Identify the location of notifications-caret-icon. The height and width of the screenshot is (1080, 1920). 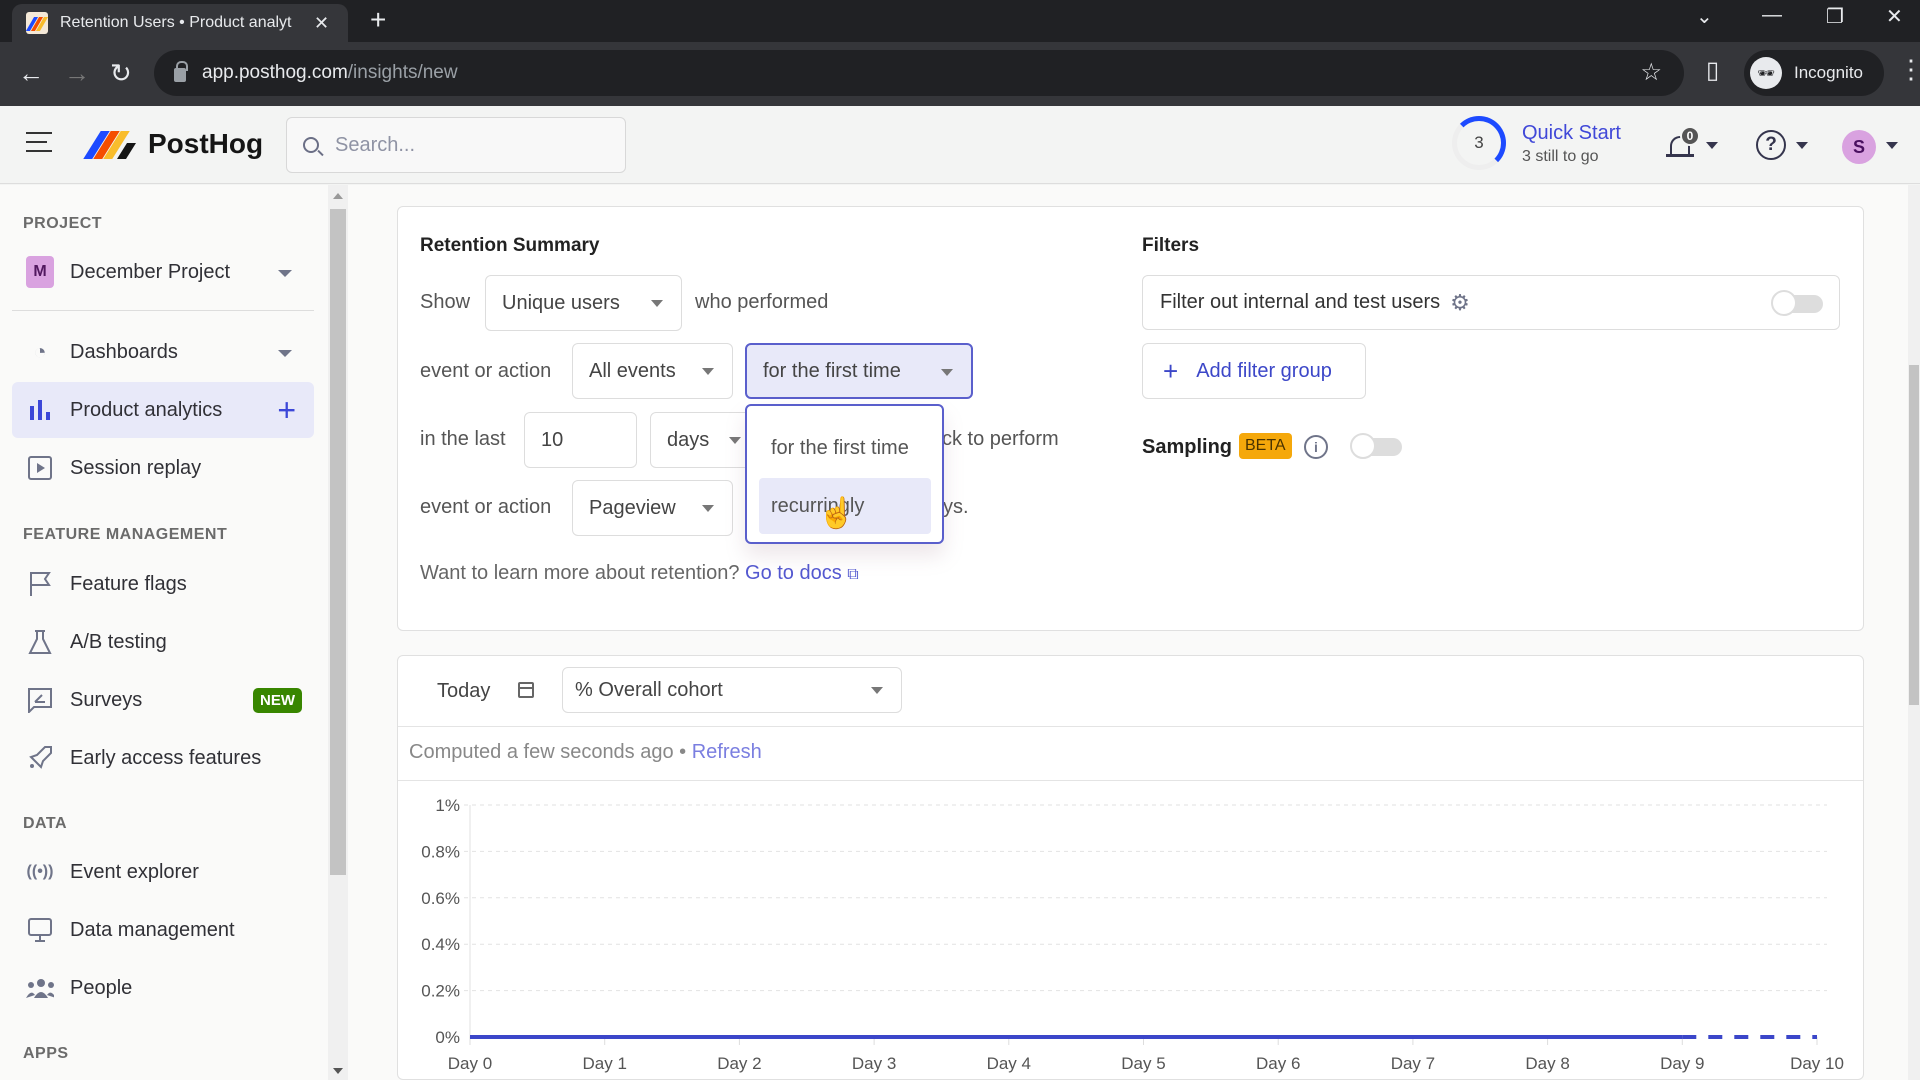
(1712, 145).